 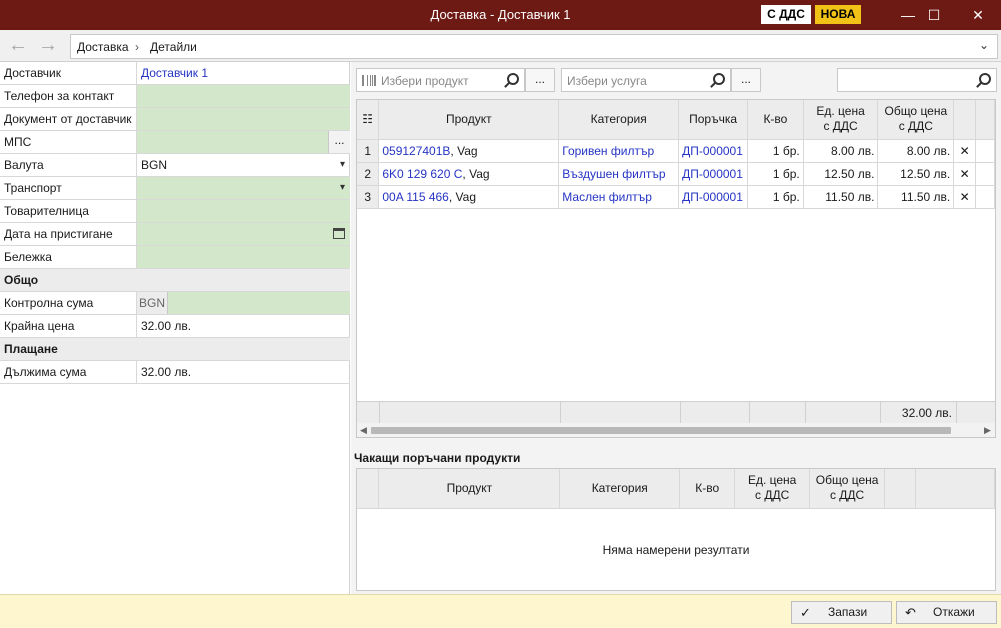 I want to click on control-sum-label: Контролна сума, so click(x=68, y=303).